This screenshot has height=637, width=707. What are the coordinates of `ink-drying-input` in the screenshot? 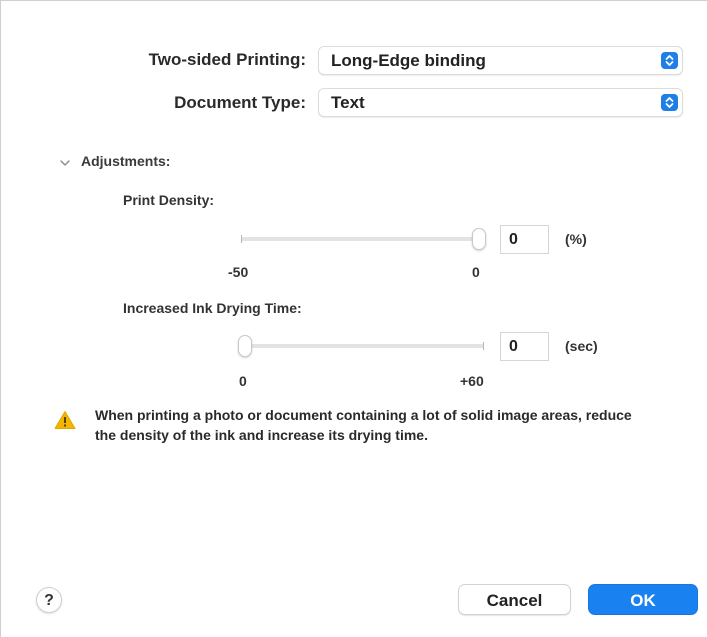 It's located at (524, 346).